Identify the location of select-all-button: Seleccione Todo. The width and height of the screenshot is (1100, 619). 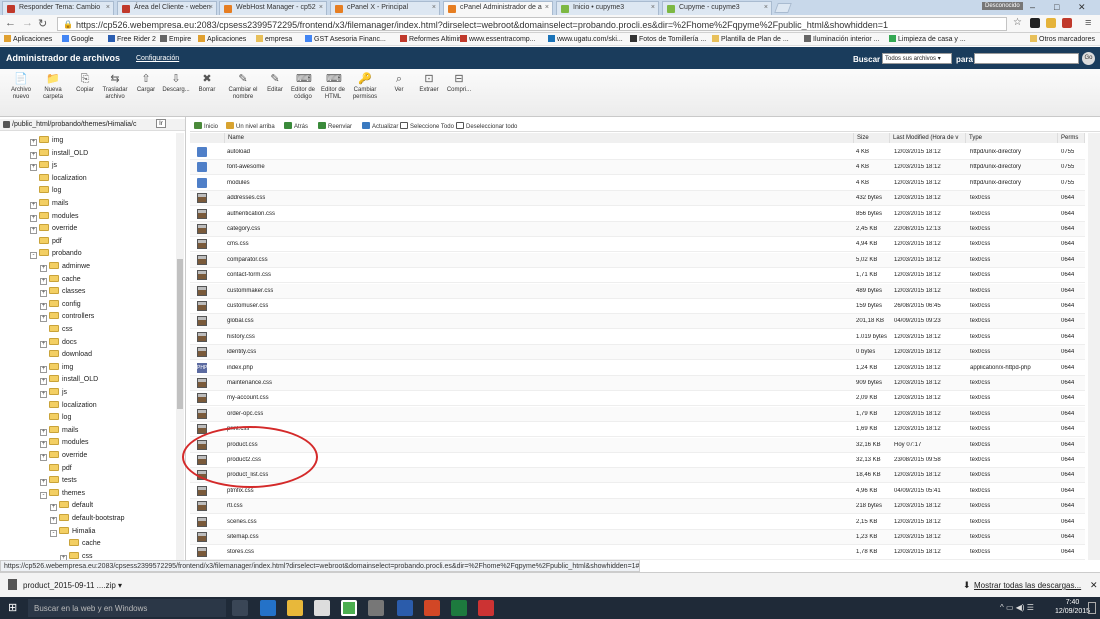
(427, 126).